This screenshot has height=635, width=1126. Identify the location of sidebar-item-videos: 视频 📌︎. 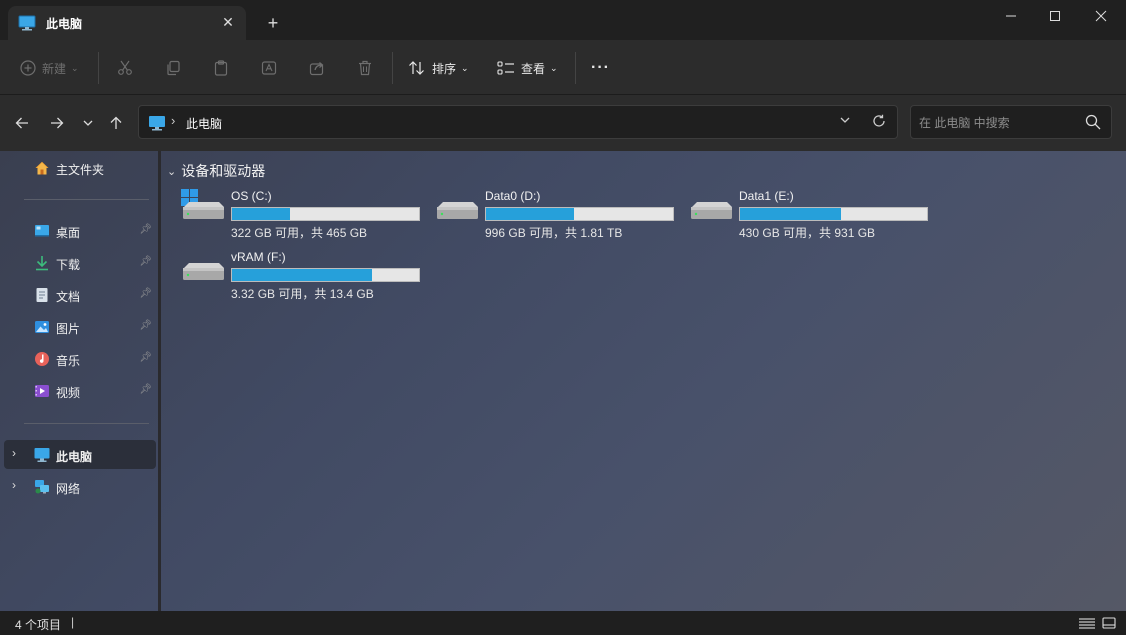
(80, 390).